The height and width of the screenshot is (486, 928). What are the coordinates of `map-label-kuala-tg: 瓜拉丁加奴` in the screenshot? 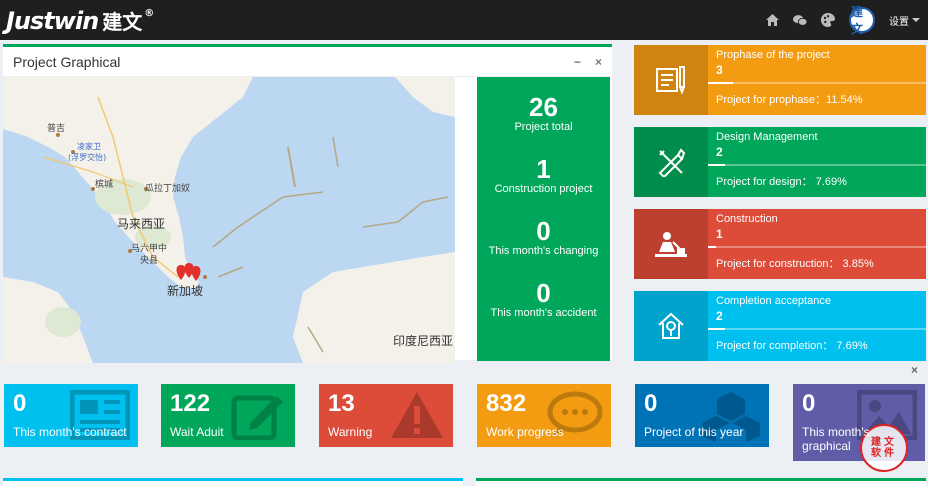 It's located at (168, 189).